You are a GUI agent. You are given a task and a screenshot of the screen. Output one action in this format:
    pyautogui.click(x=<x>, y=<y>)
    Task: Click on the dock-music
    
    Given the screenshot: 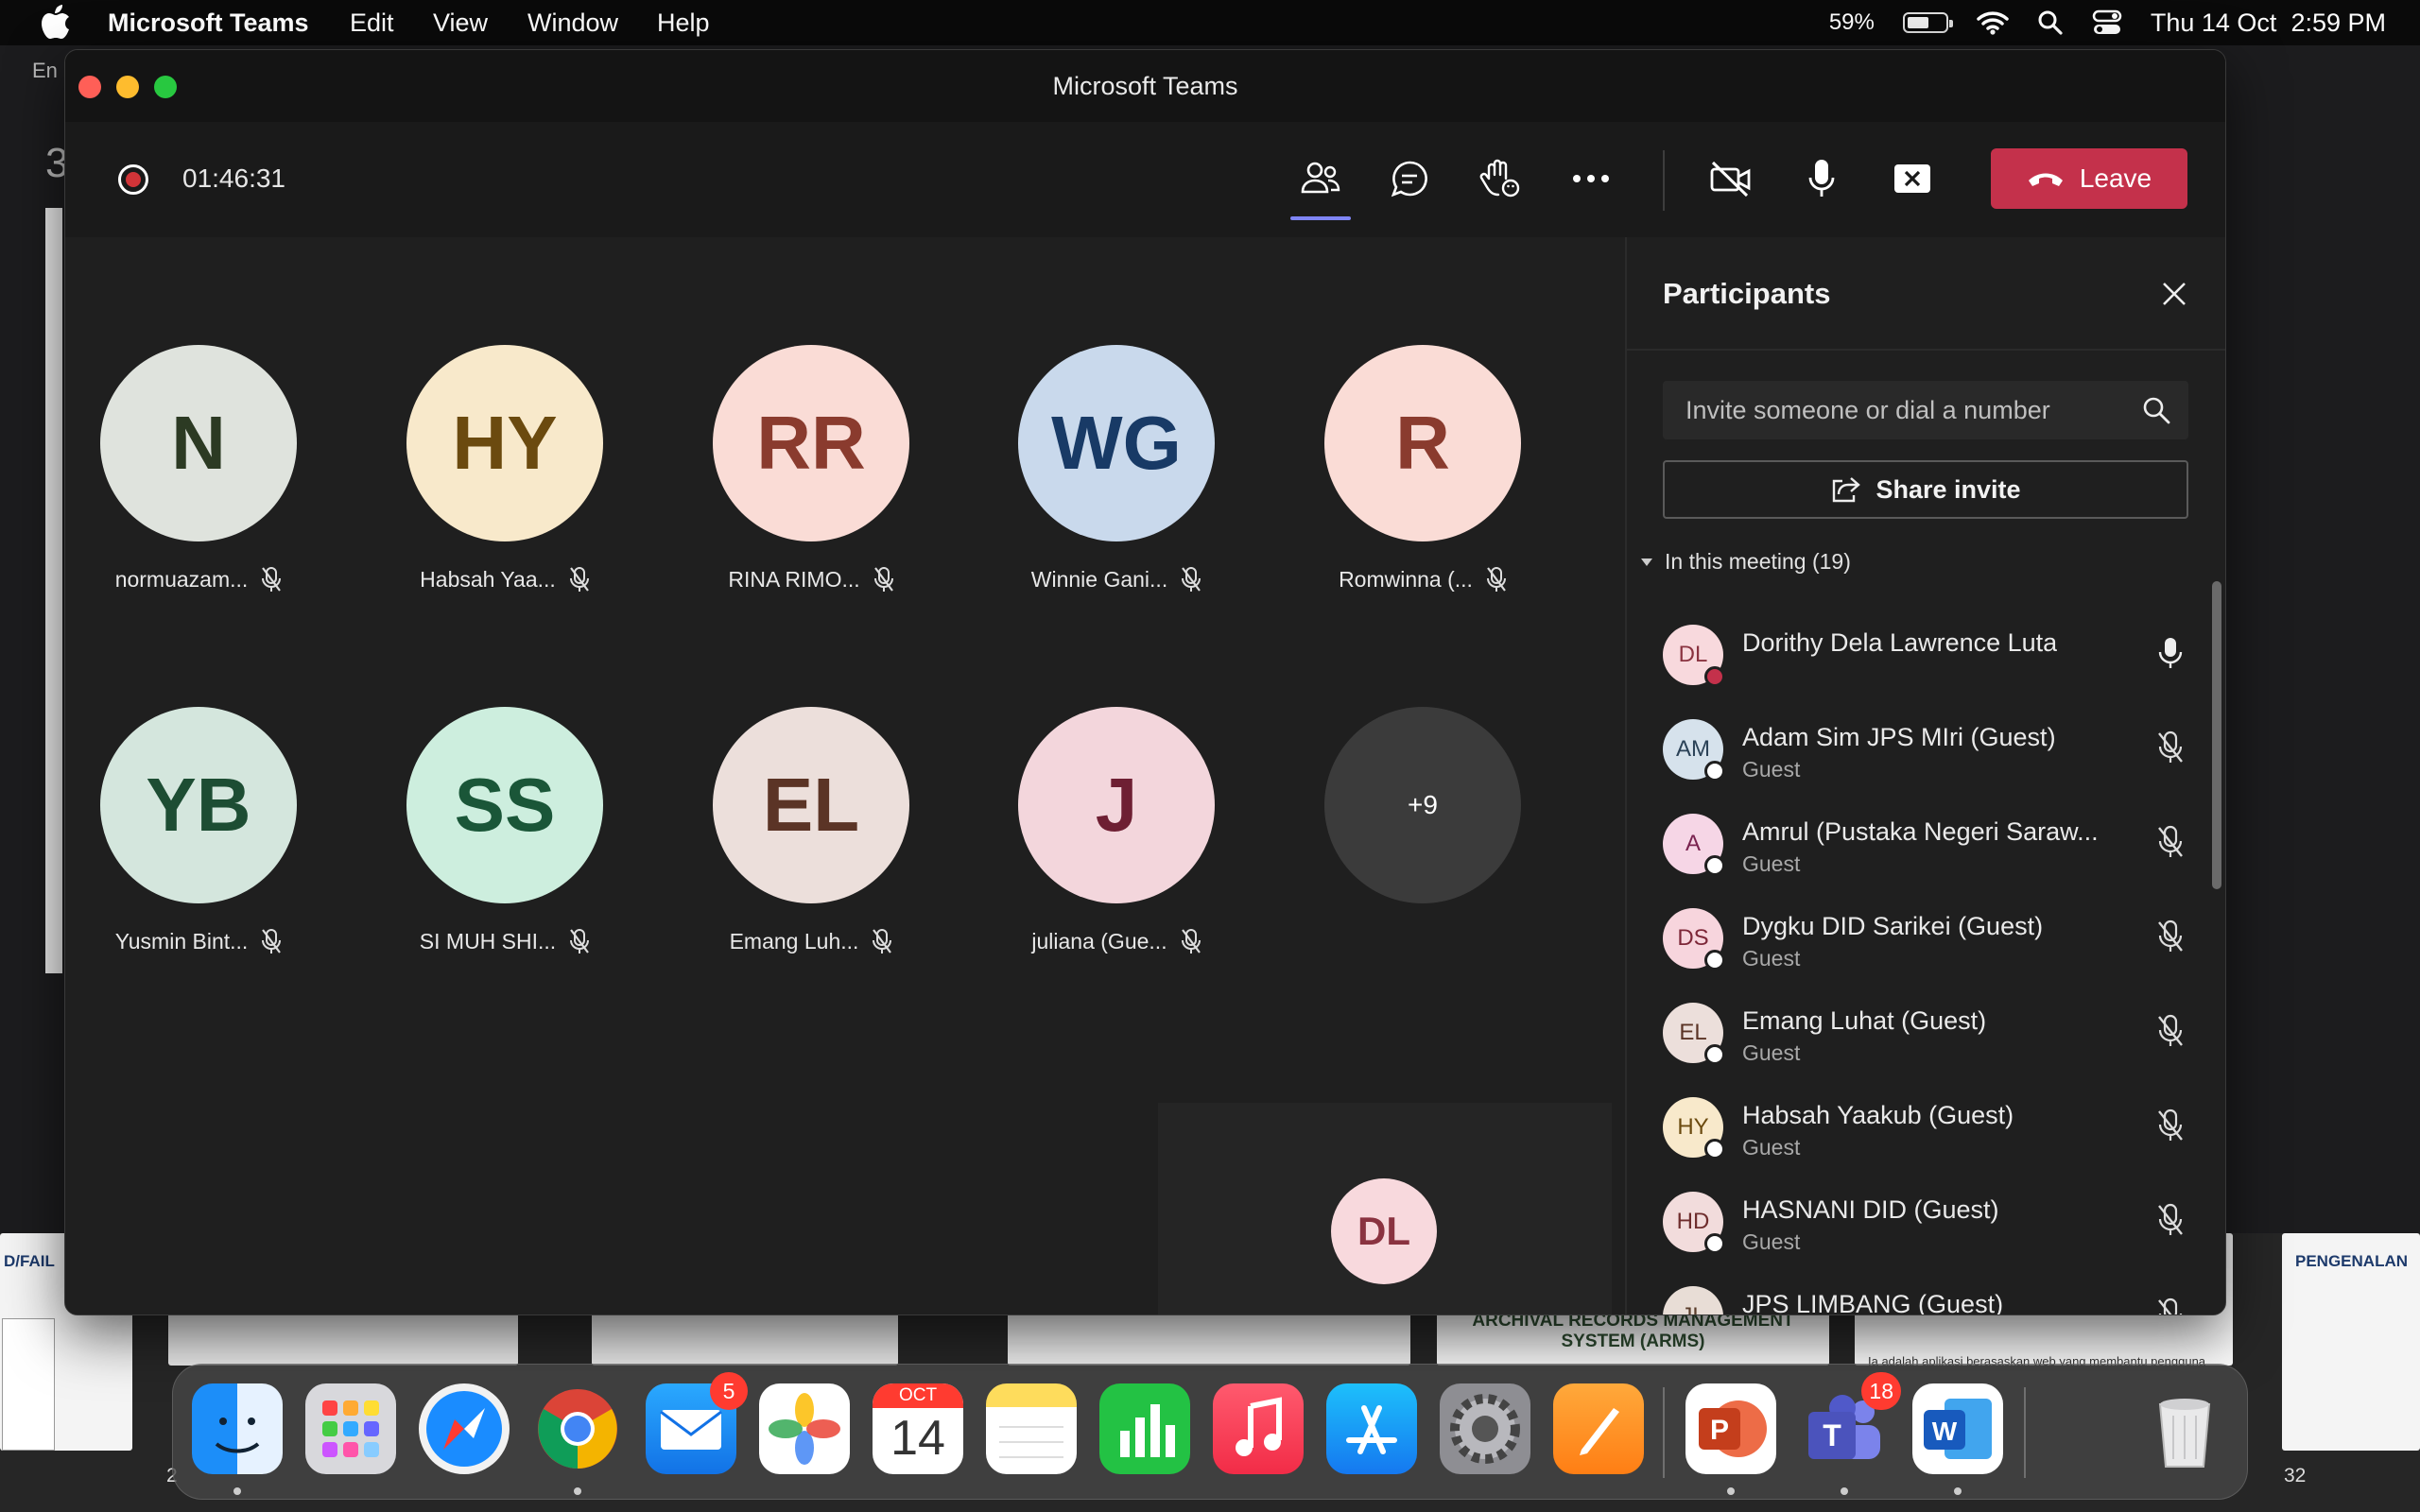 What is the action you would take?
    pyautogui.click(x=1258, y=1428)
    